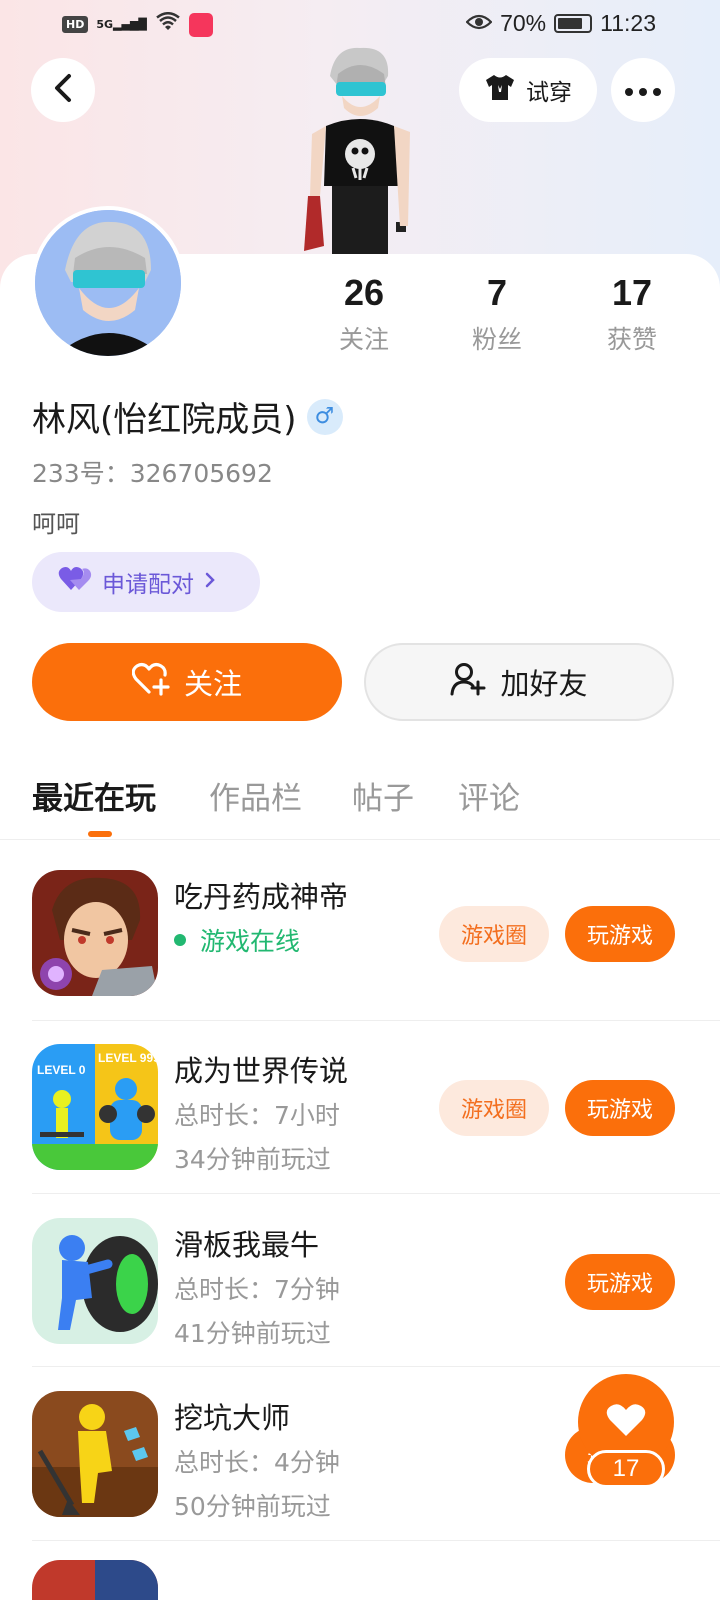  Describe the element at coordinates (632, 314) in the screenshot. I see `stat-likes: 17 获赞` at that location.